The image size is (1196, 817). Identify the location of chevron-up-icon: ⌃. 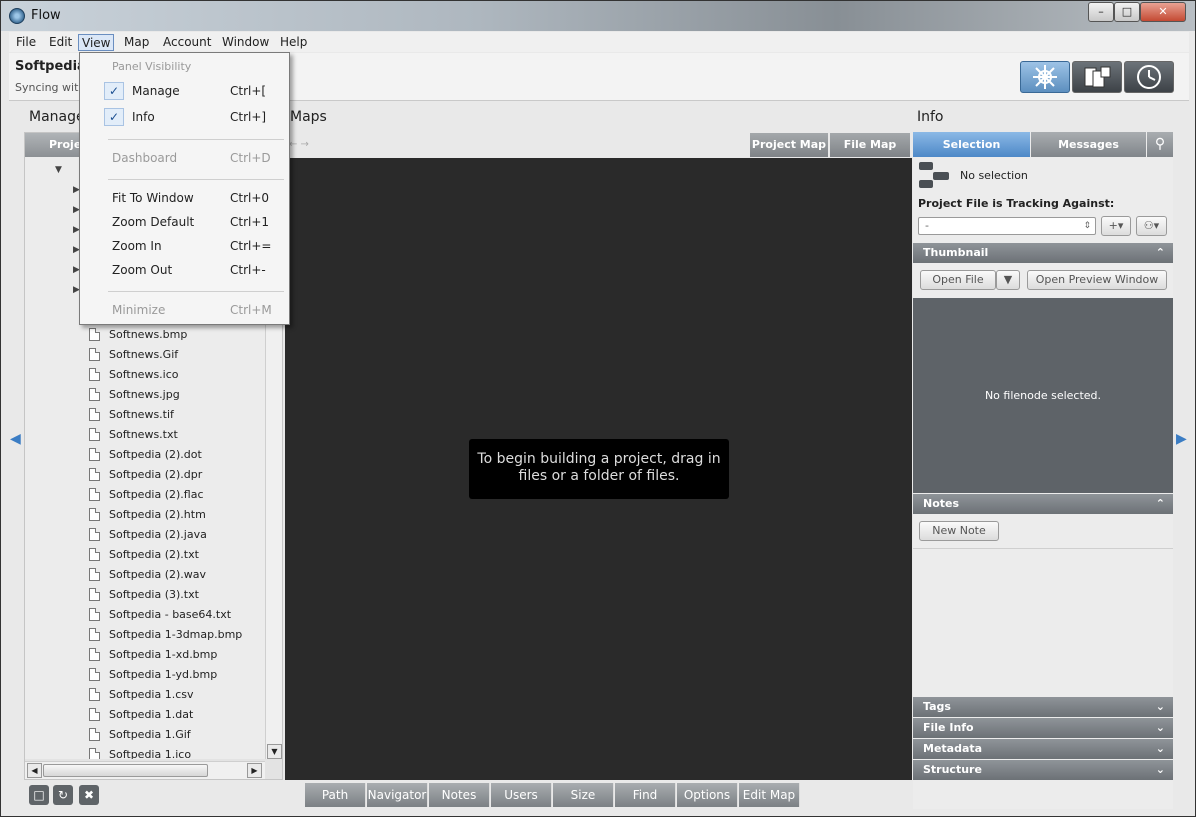
(1160, 503).